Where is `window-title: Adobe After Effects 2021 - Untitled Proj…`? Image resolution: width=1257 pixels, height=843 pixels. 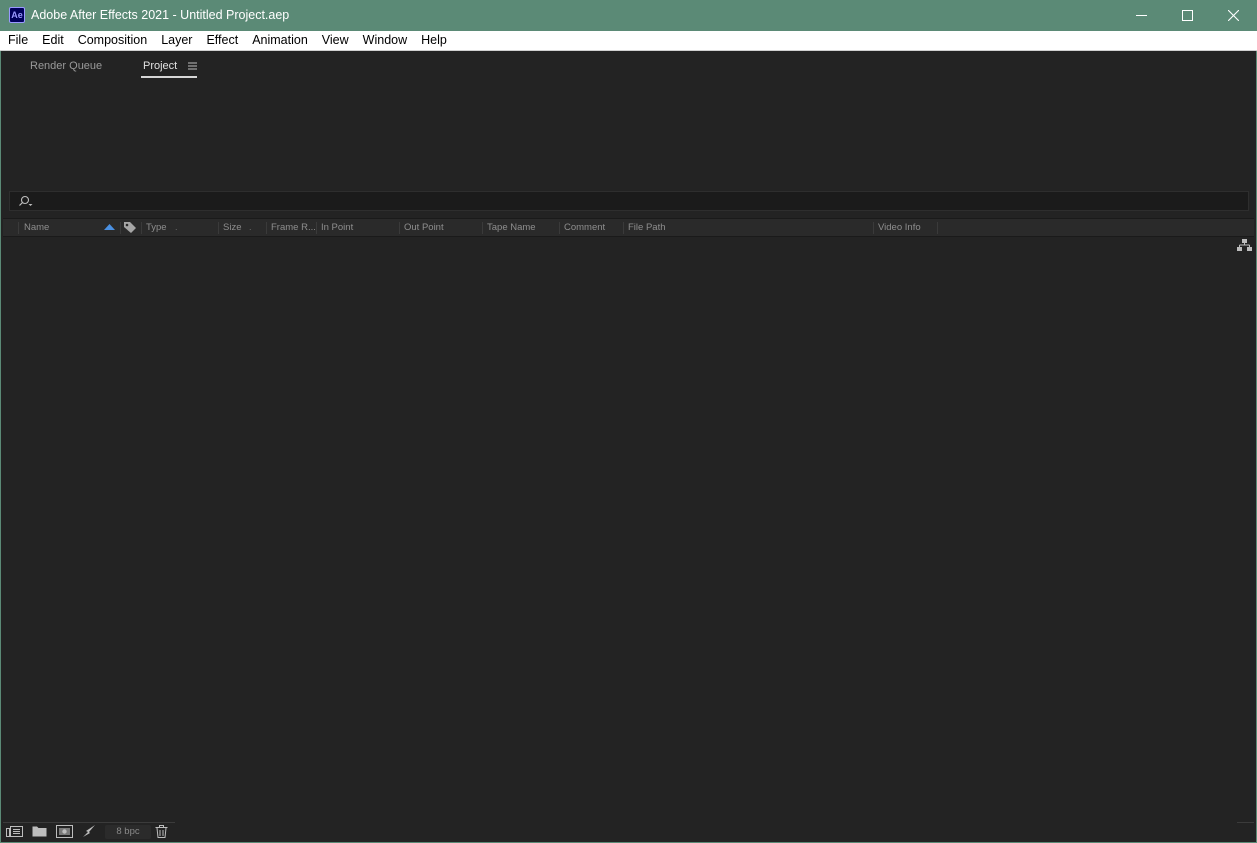
window-title: Adobe After Effects 2021 - Untitled Proj… is located at coordinates (160, 15).